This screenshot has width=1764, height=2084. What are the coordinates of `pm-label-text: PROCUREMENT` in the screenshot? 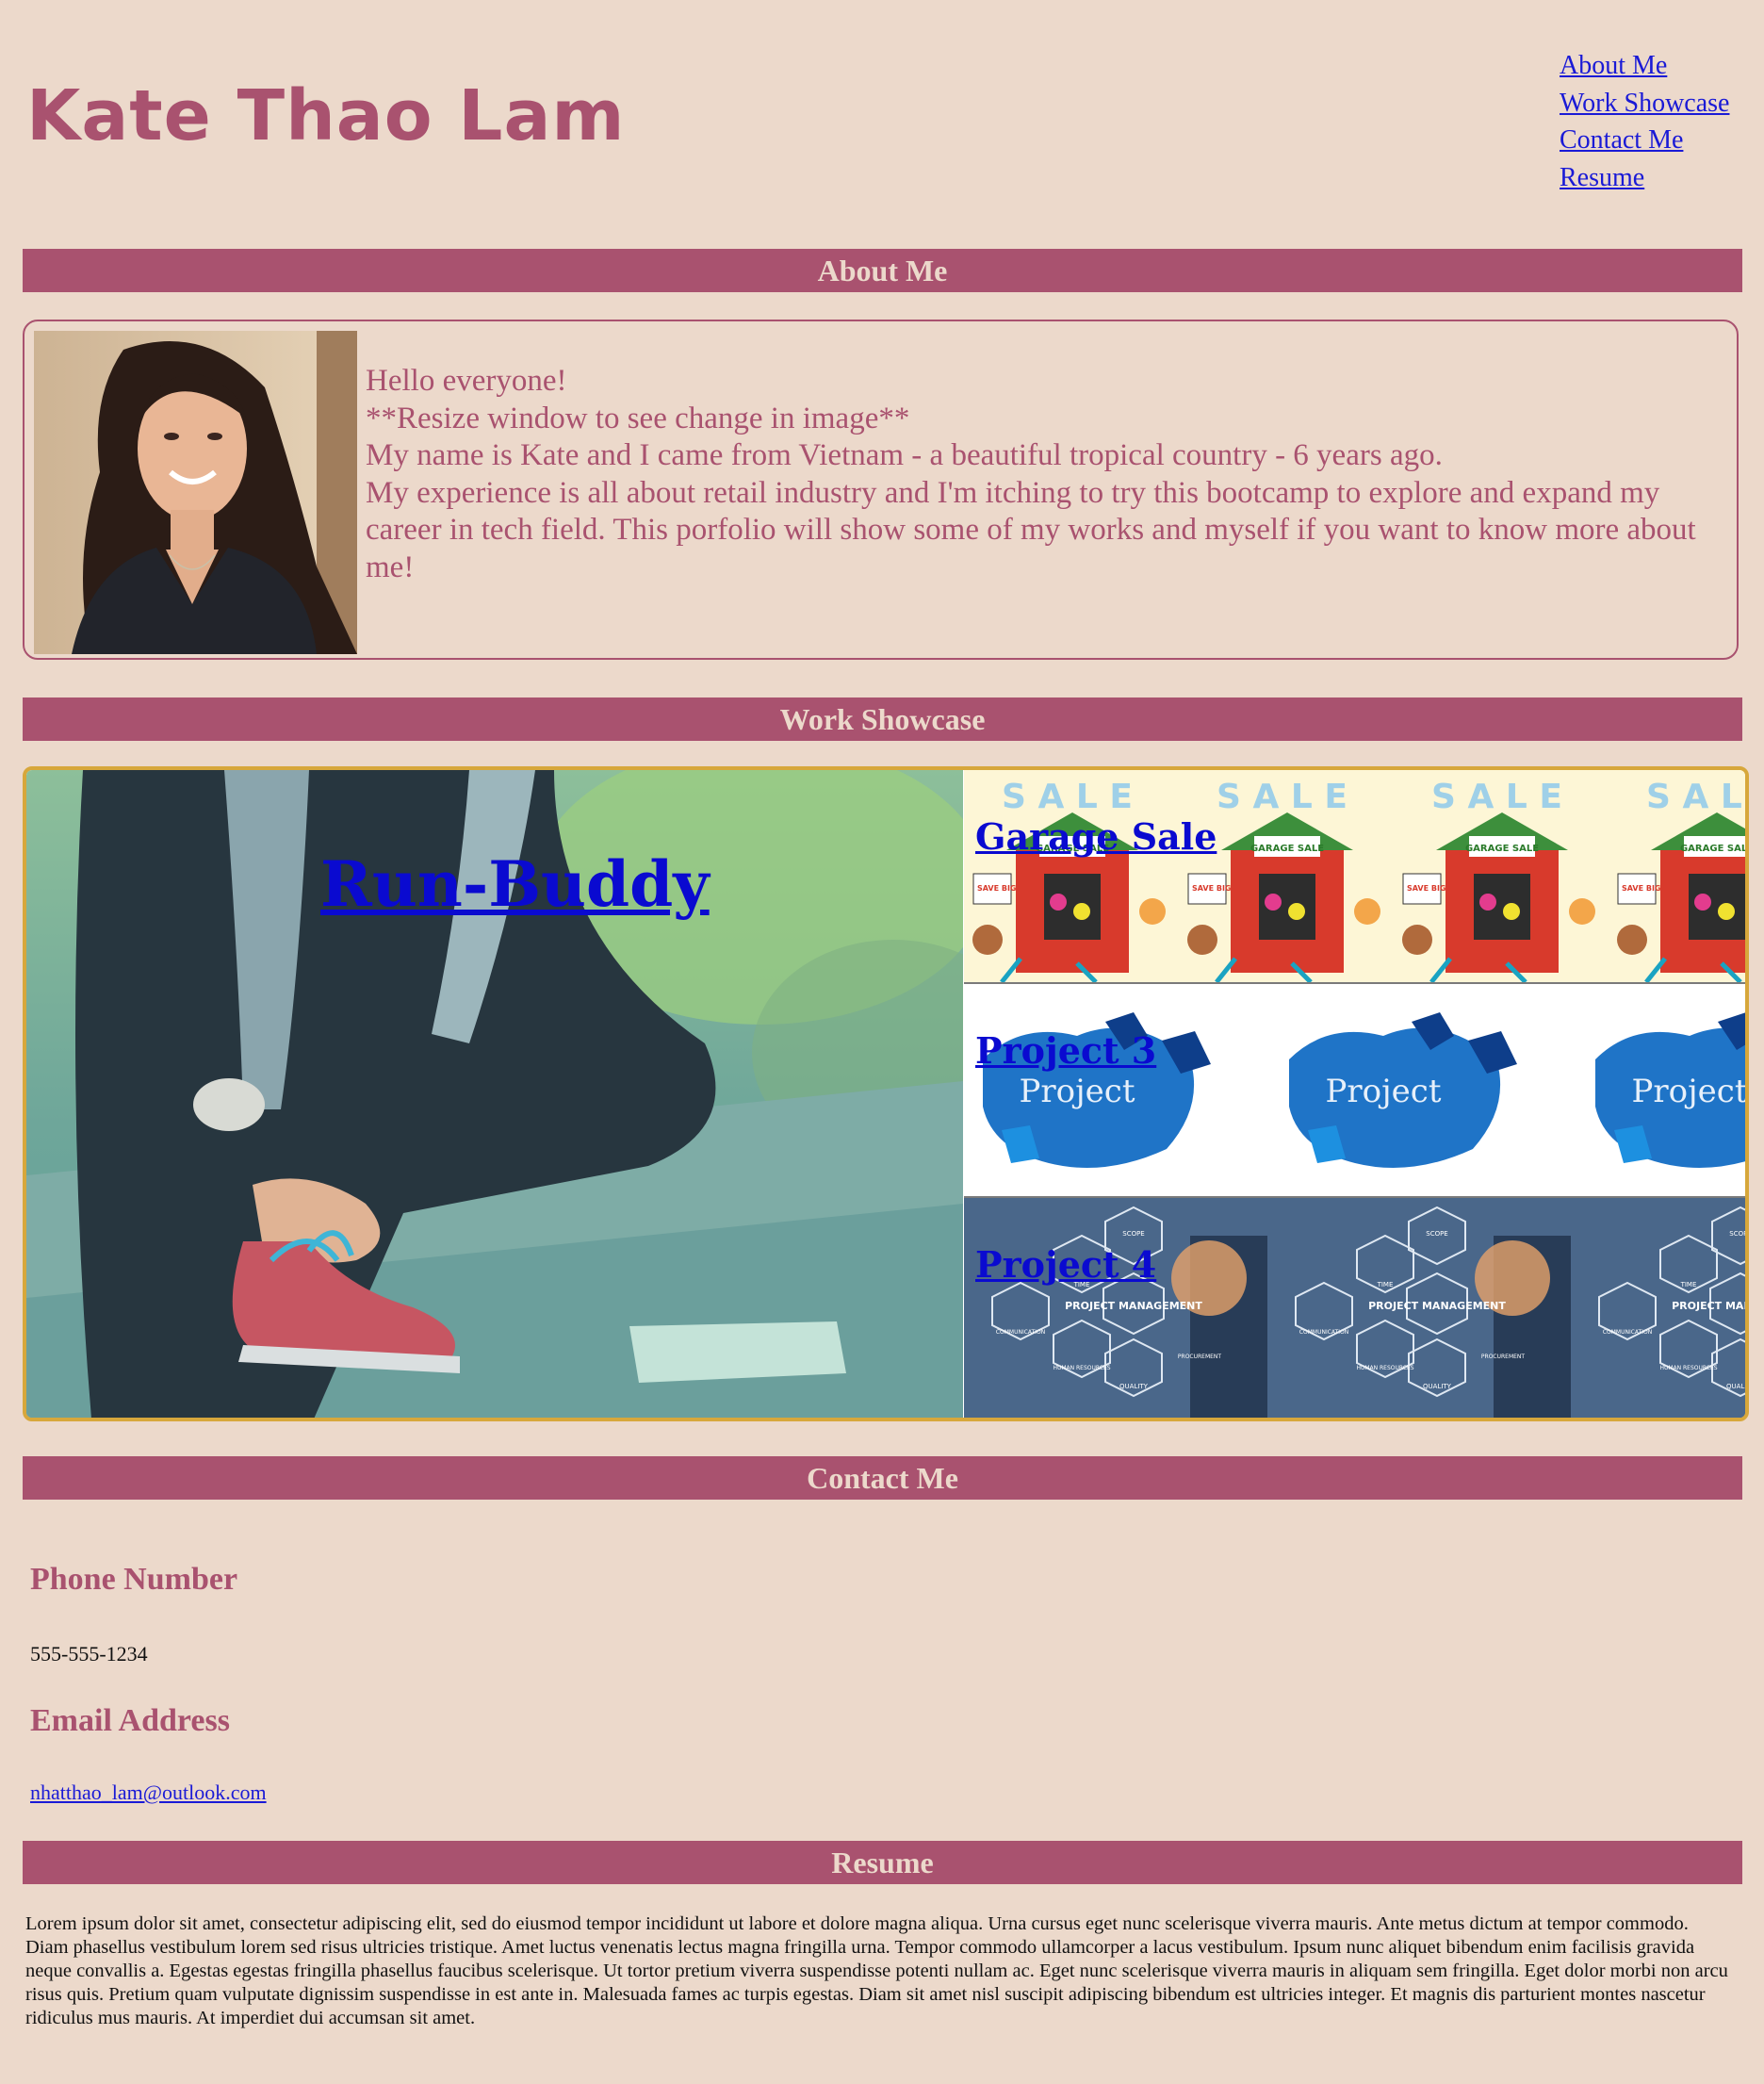 It's located at (1200, 1357).